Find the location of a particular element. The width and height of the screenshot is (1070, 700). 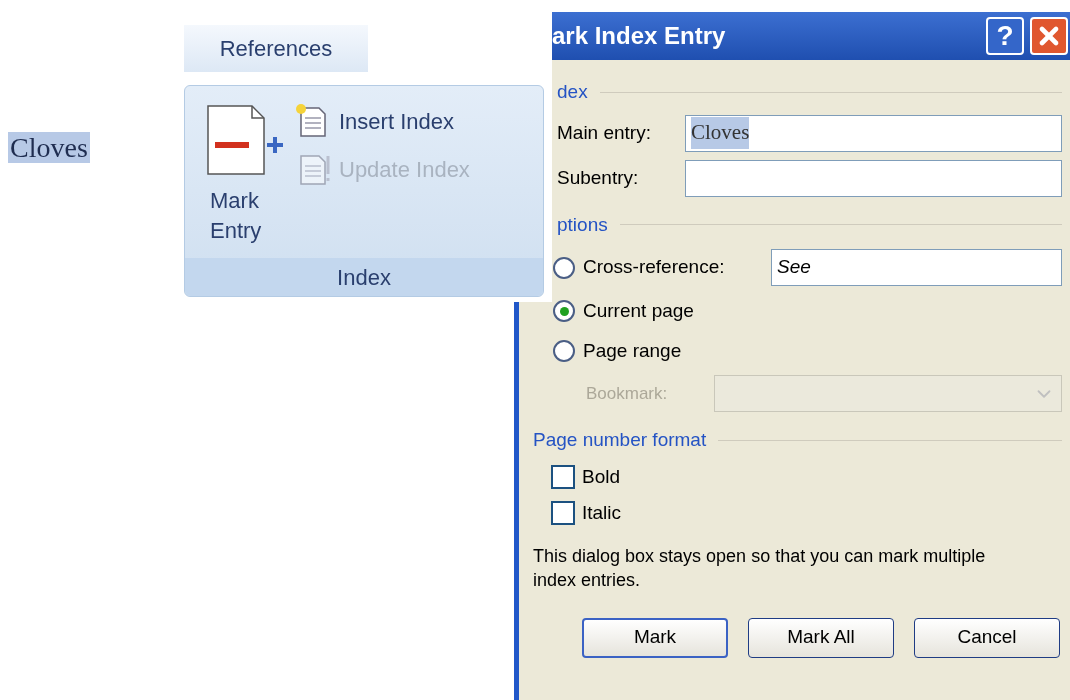

mark-entry-button: Mark Entry is located at coordinates (245, 181).